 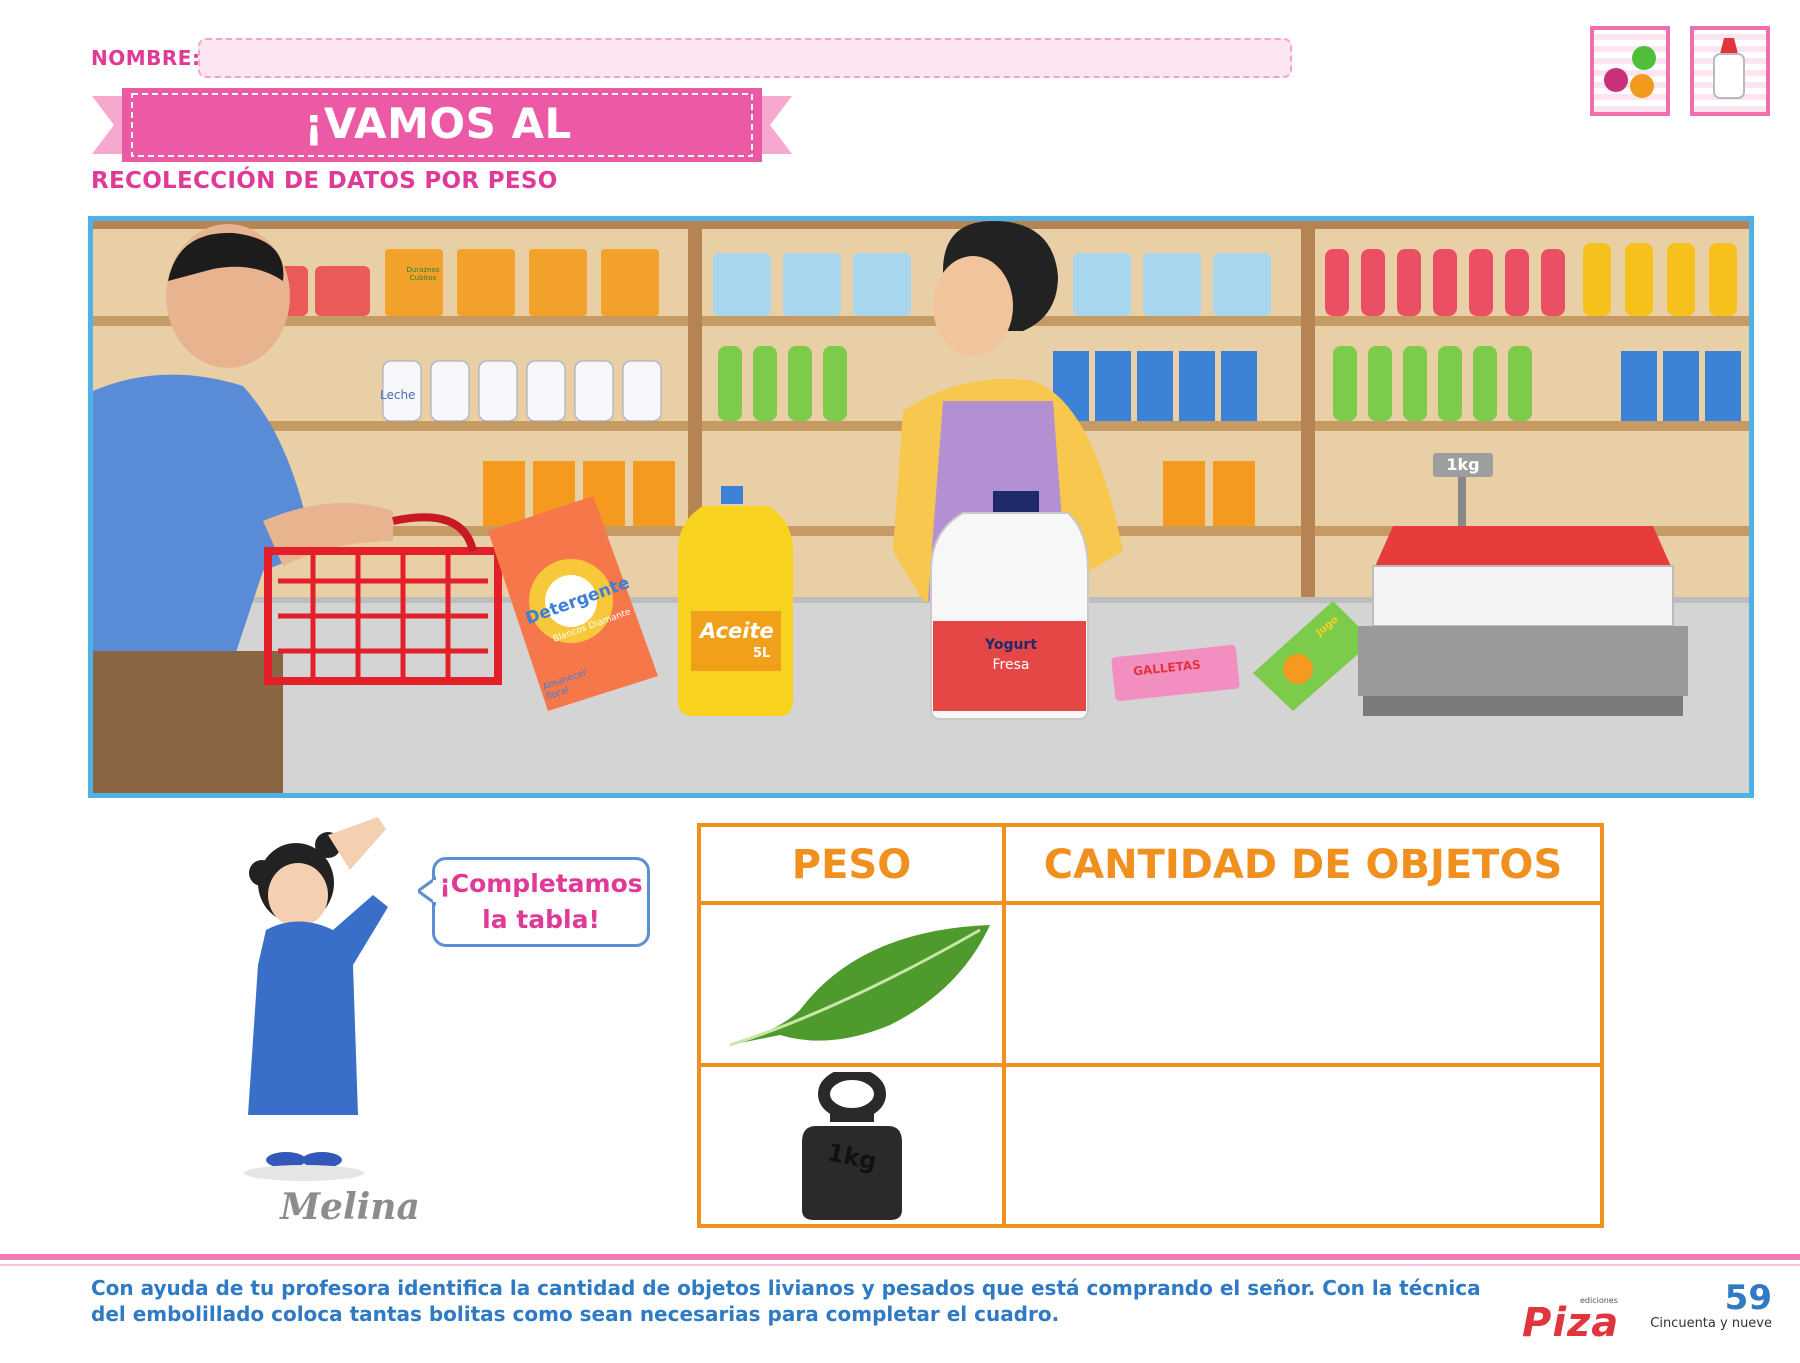 I want to click on speech-line-2: la tabla!, so click(x=541, y=919).